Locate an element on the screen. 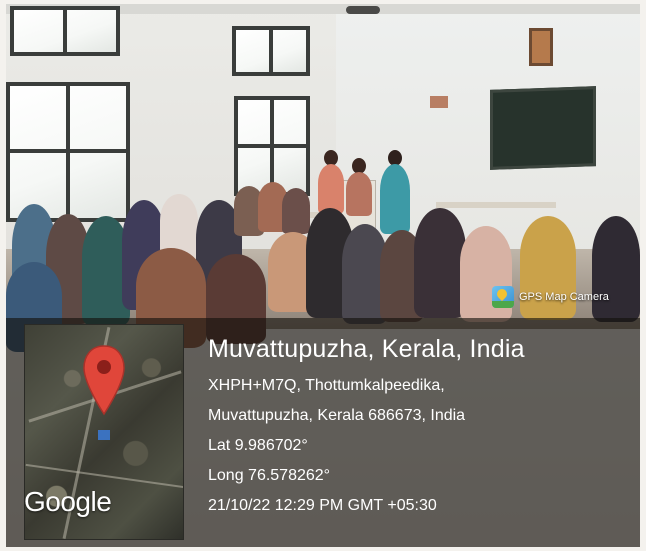 The image size is (646, 551). address-line-2: Muvattupuzha, Kerala 686673, India is located at coordinates (337, 415).